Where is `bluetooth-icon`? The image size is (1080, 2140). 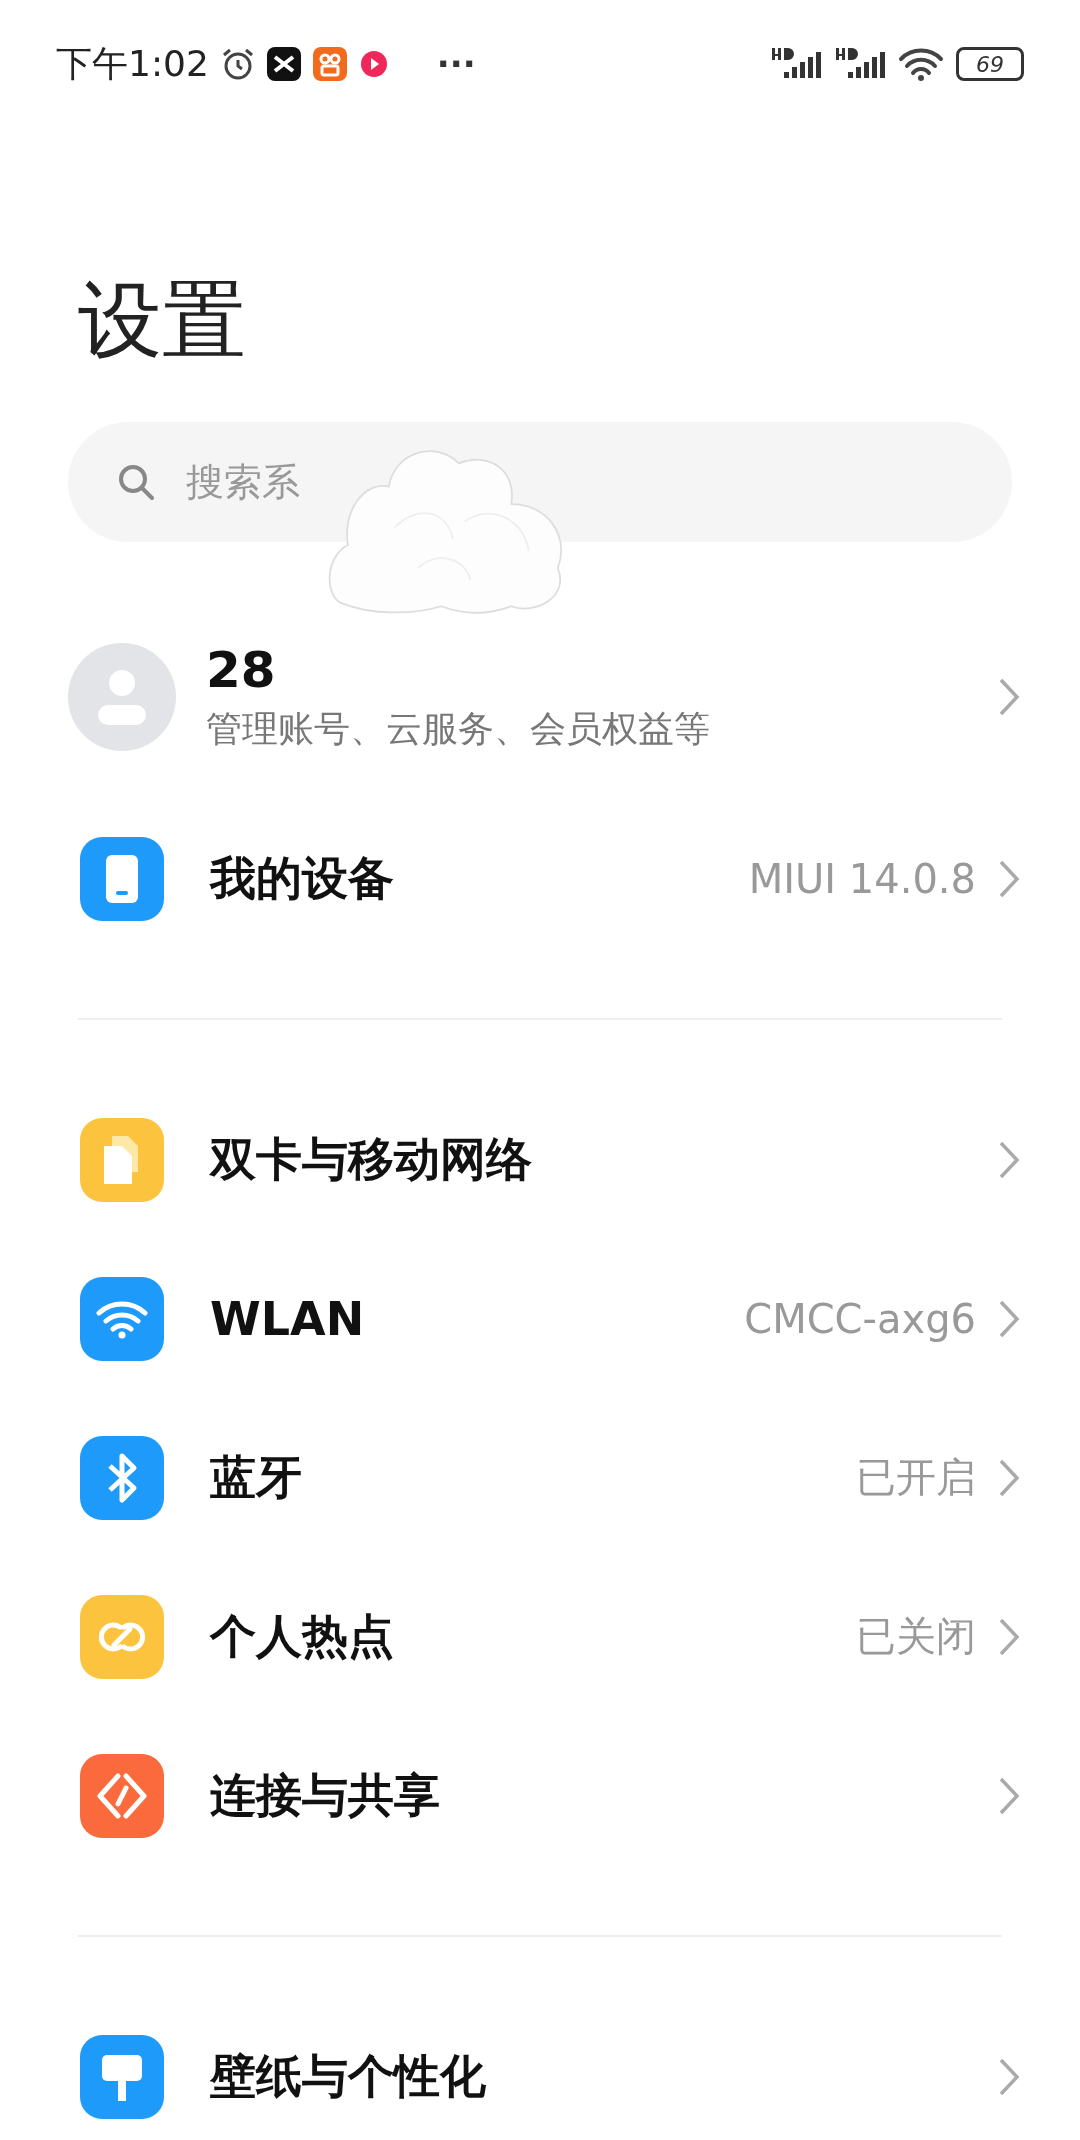
bluetooth-icon is located at coordinates (122, 1477).